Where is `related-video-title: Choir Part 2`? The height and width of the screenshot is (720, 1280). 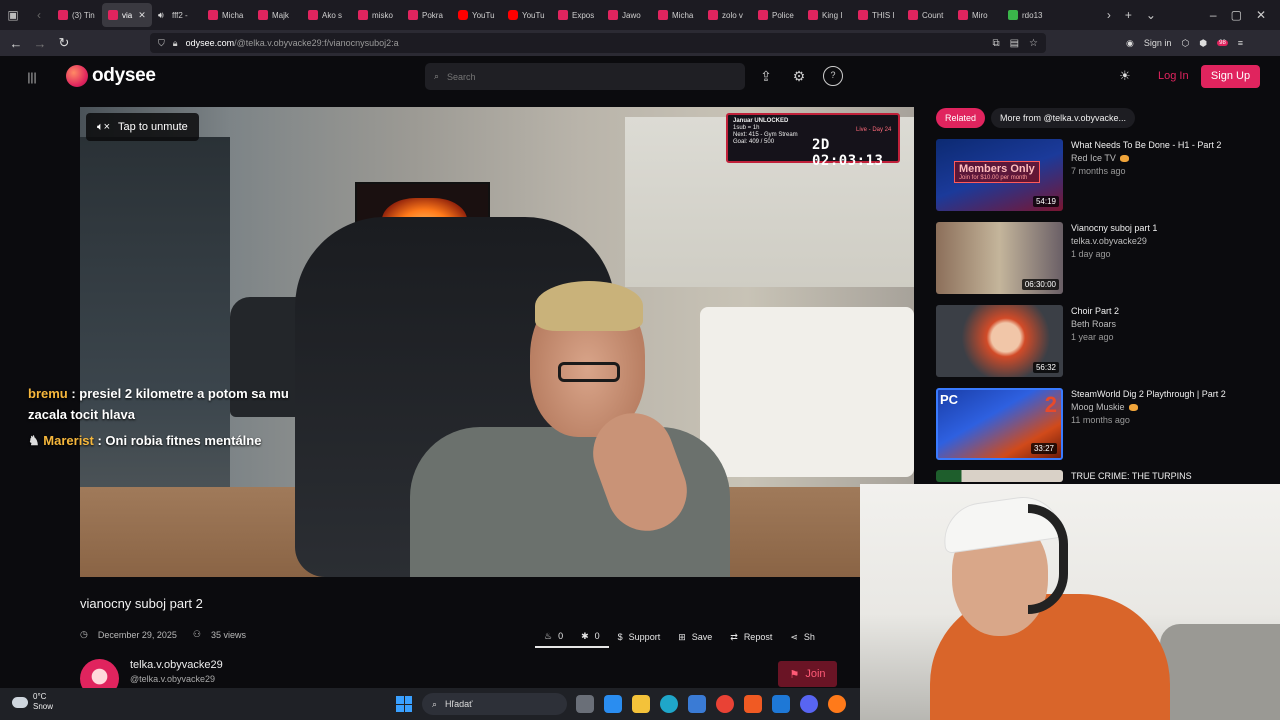 related-video-title: Choir Part 2 is located at coordinates (1095, 311).